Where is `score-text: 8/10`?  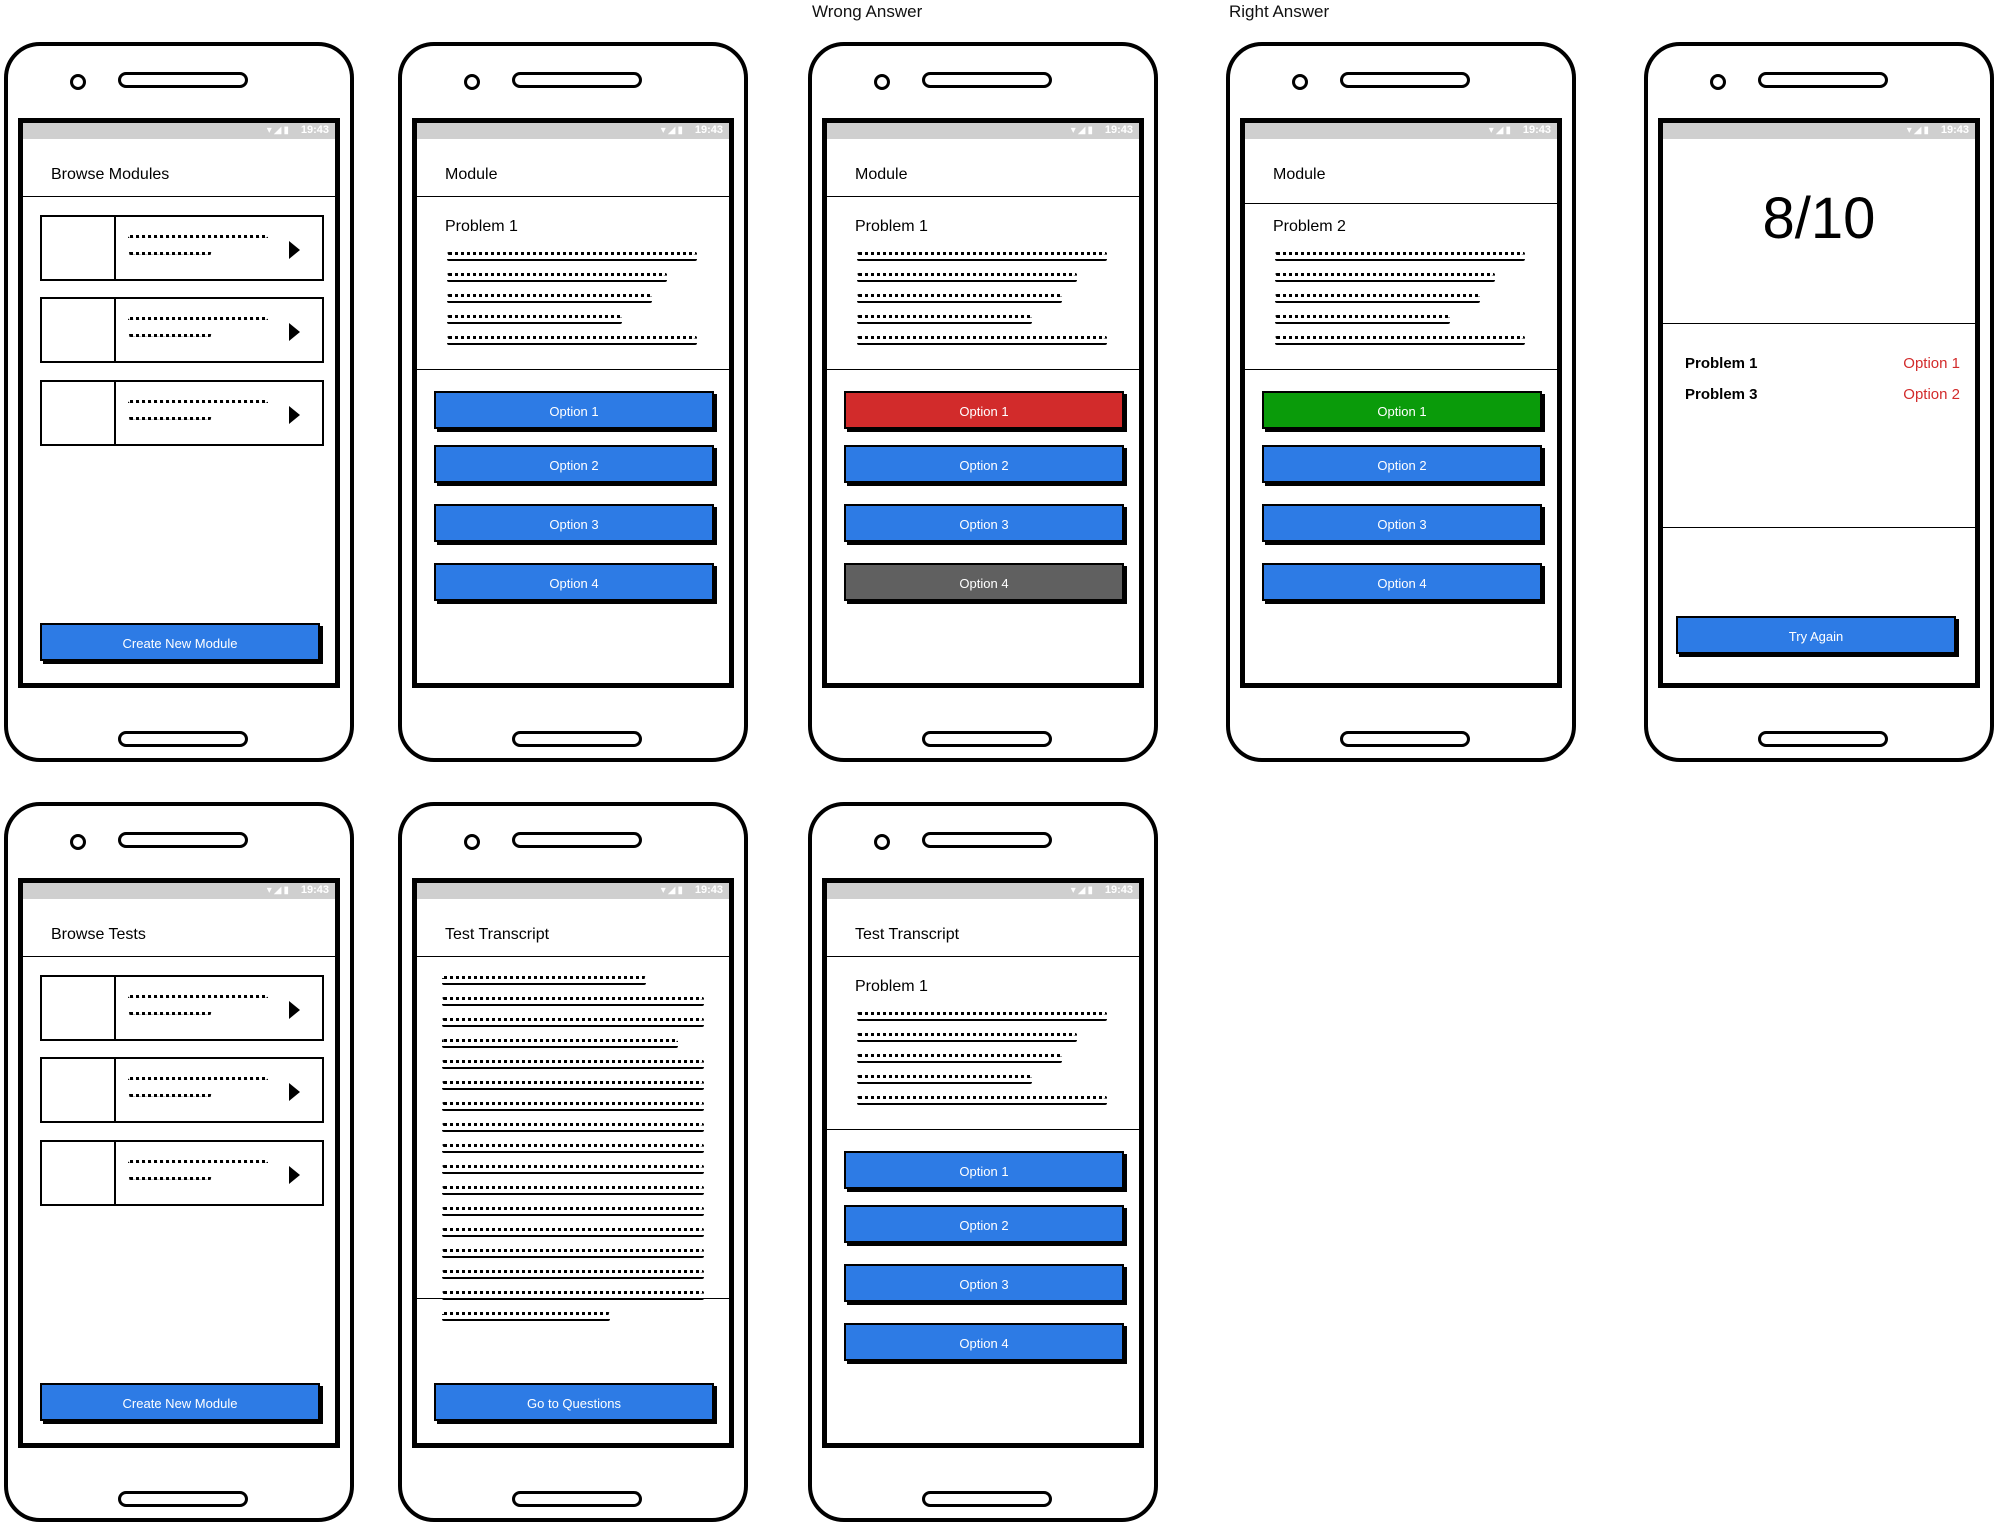
score-text: 8/10 is located at coordinates (1819, 218).